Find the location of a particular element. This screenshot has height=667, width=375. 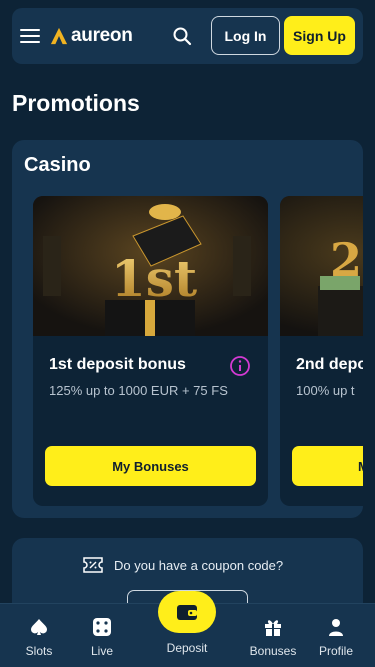

login-button: Log In is located at coordinates (245, 35).